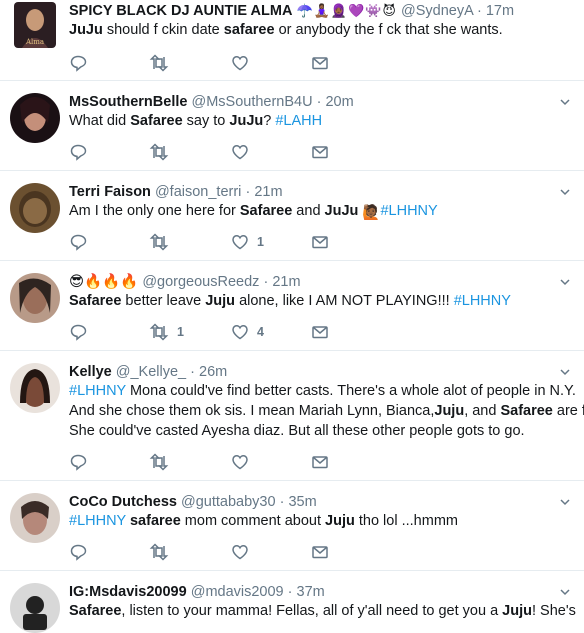  Describe the element at coordinates (240, 63) in the screenshot. I see `heart-icon` at that location.